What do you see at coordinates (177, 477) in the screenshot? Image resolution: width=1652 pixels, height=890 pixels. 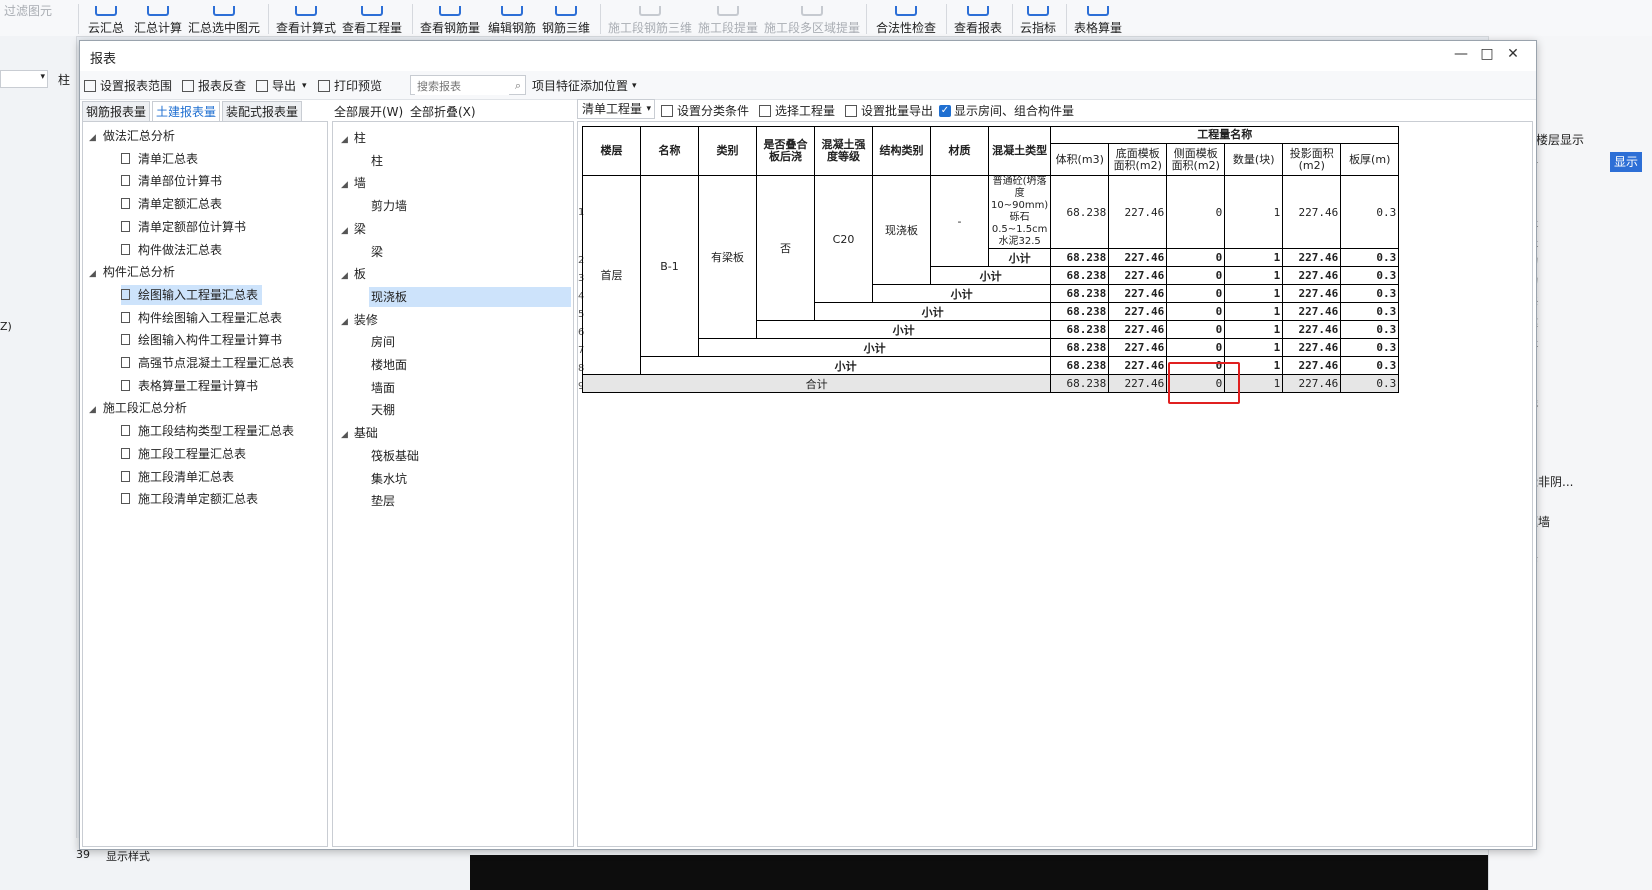 I see `tree-item: 施工段清单汇总表` at bounding box center [177, 477].